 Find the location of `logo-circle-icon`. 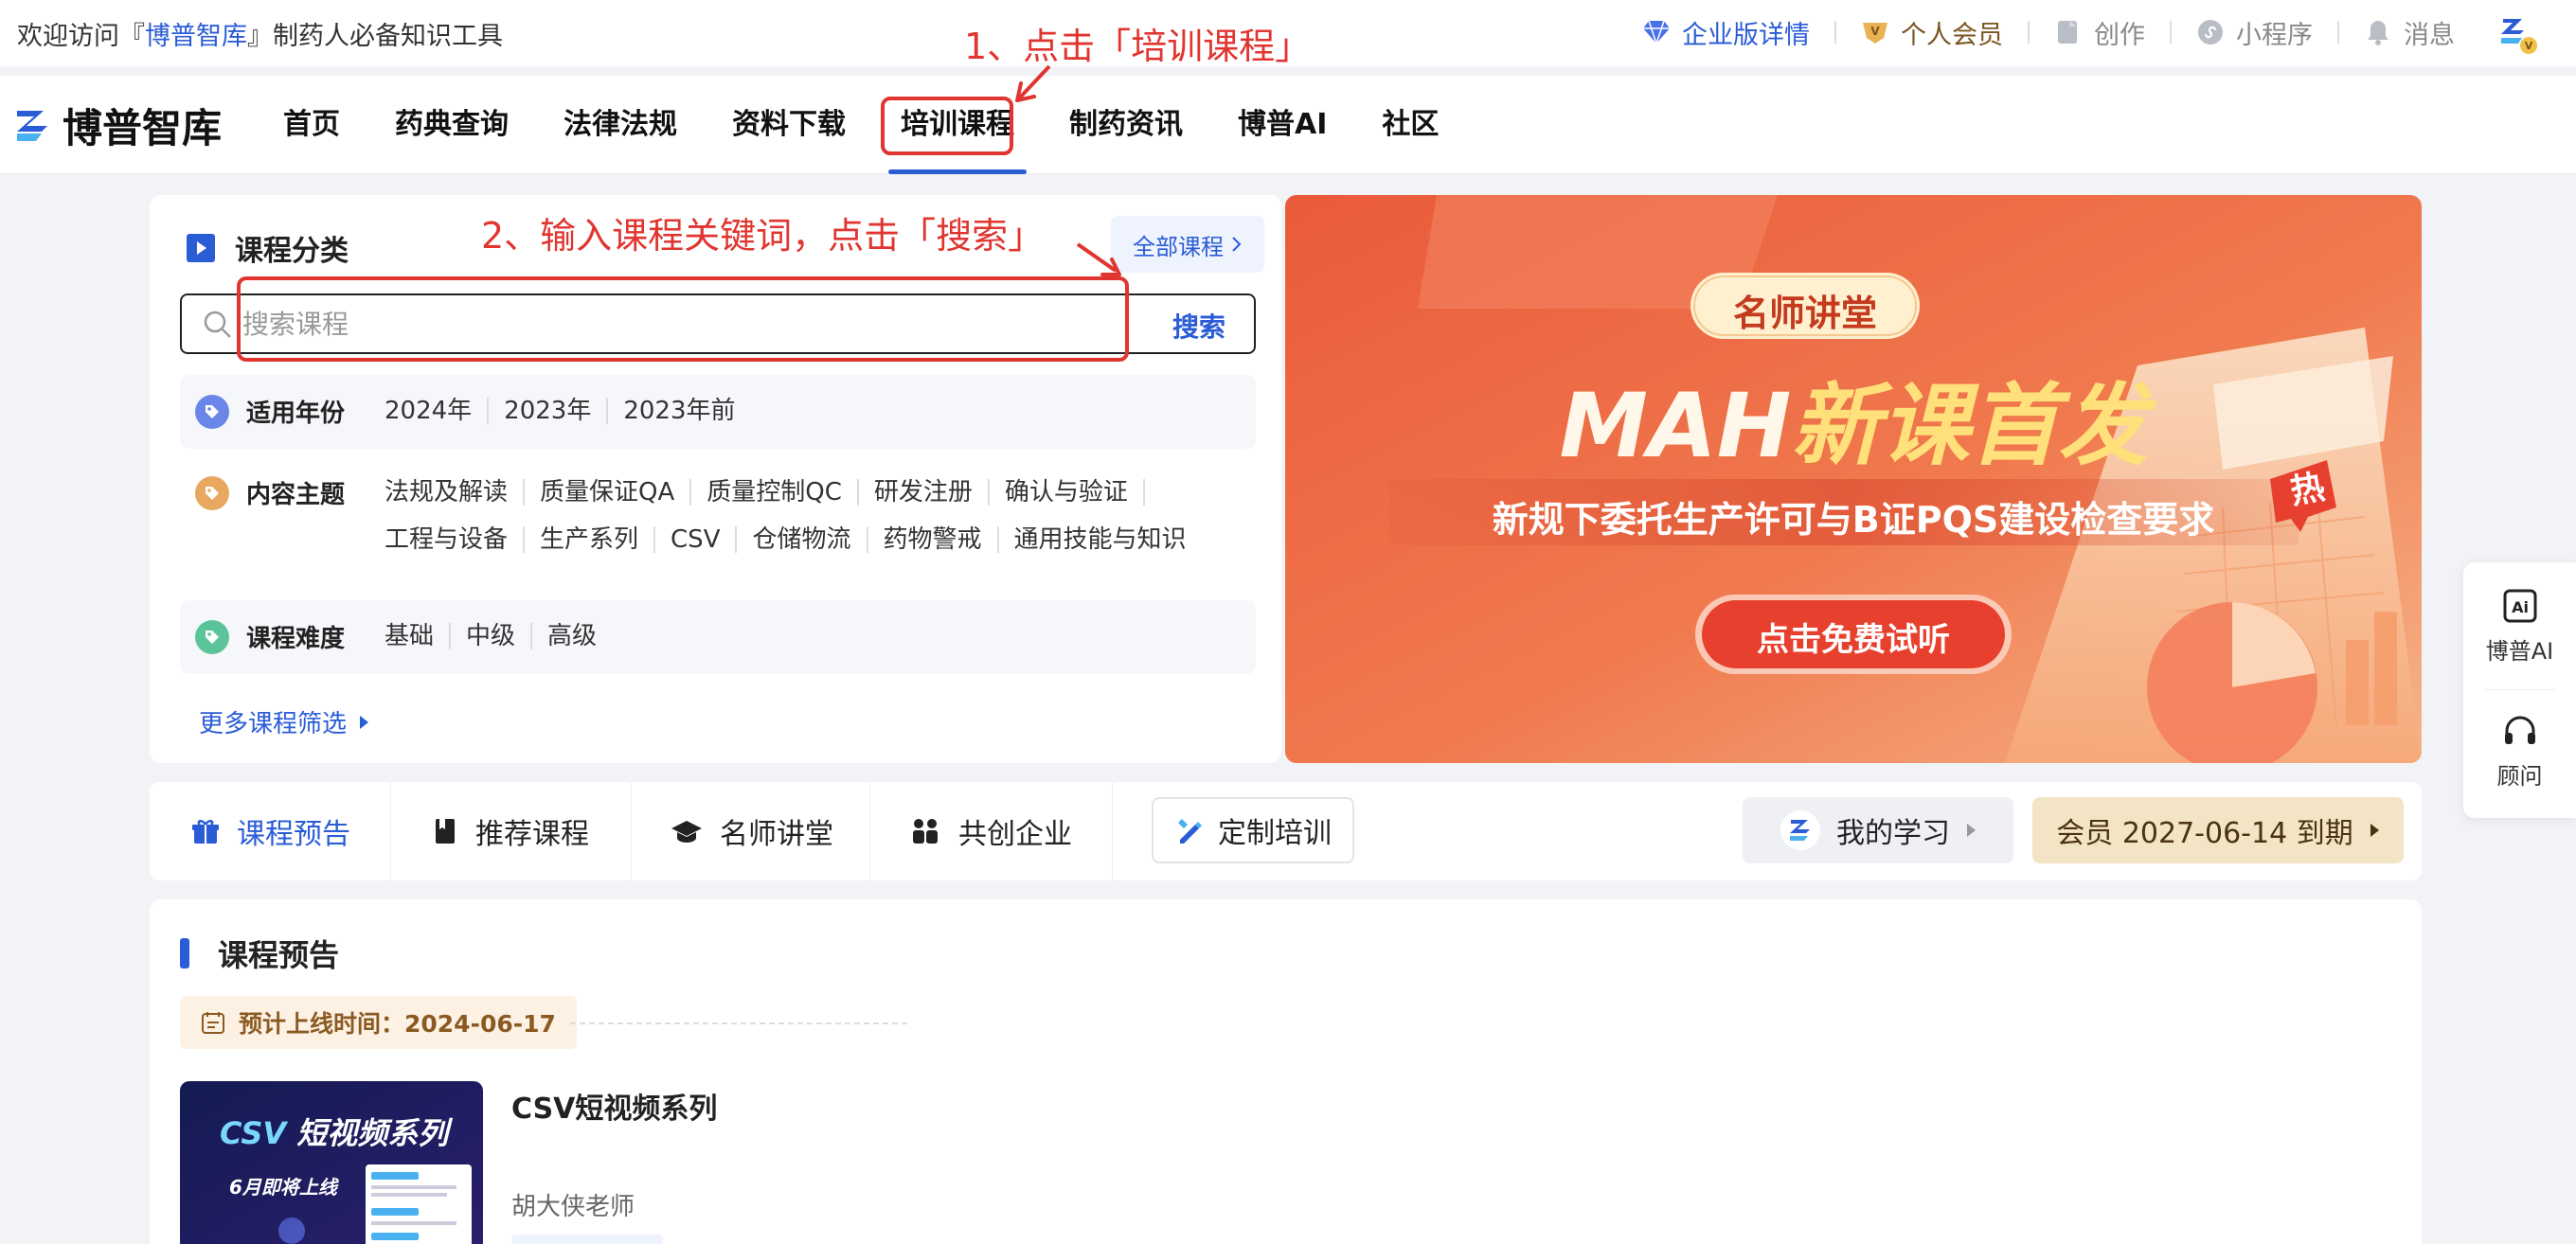

logo-circle-icon is located at coordinates (1800, 830).